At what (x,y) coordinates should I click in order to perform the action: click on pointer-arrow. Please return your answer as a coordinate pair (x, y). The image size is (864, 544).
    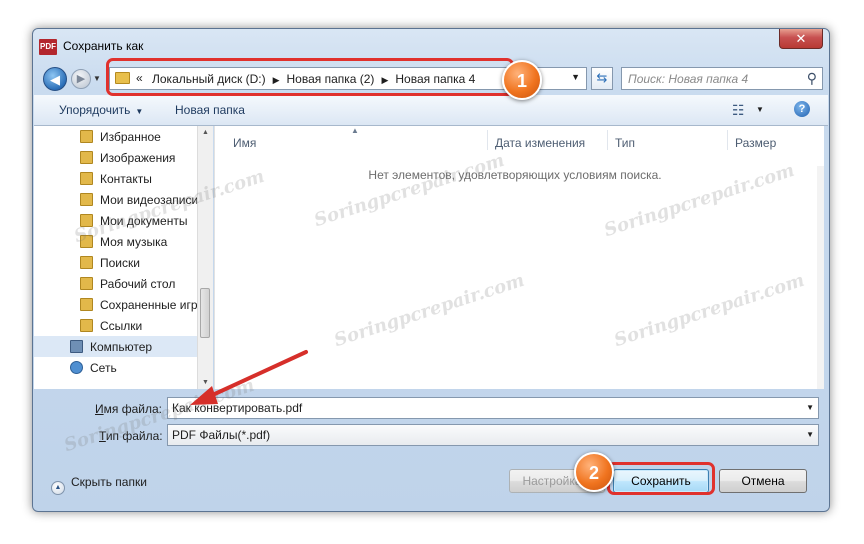
    Looking at the image, I should click on (249, 377).